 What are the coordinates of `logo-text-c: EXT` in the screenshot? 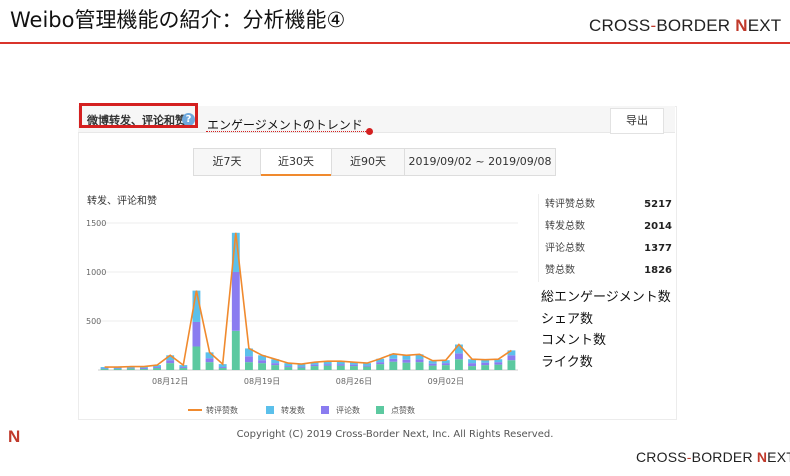 It's located at (764, 25).